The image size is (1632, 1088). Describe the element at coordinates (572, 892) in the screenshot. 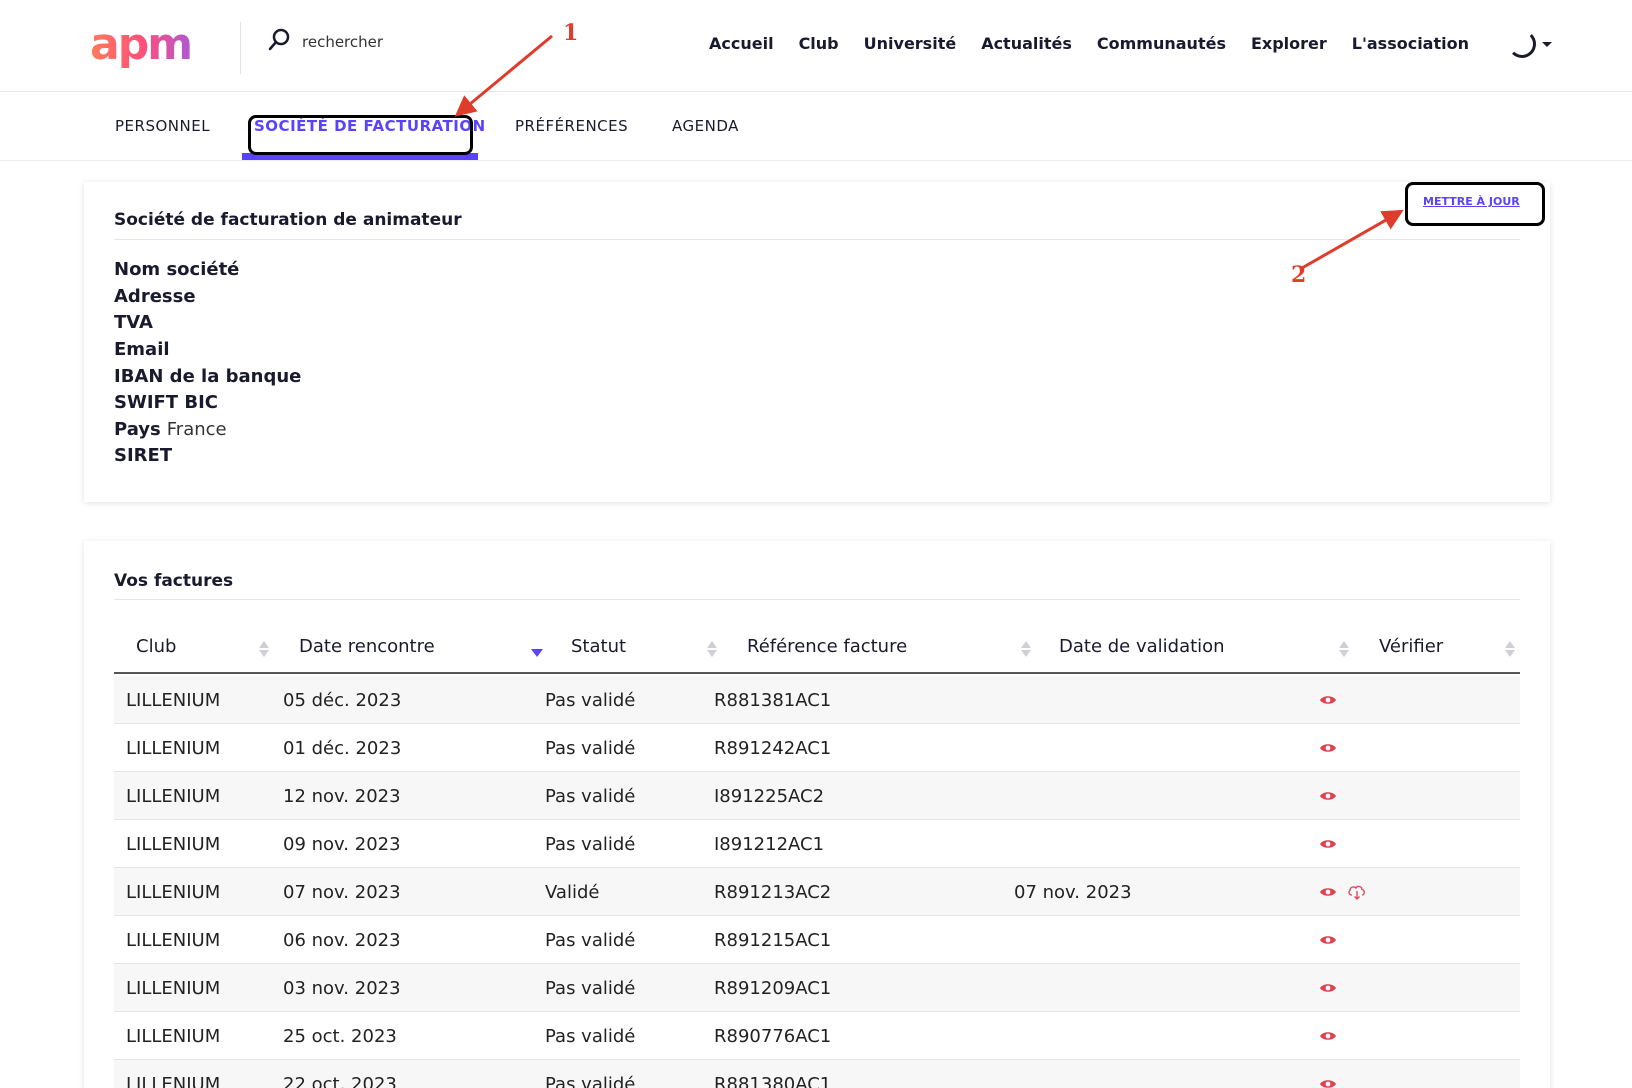

I see `cell-status: Validé` at that location.